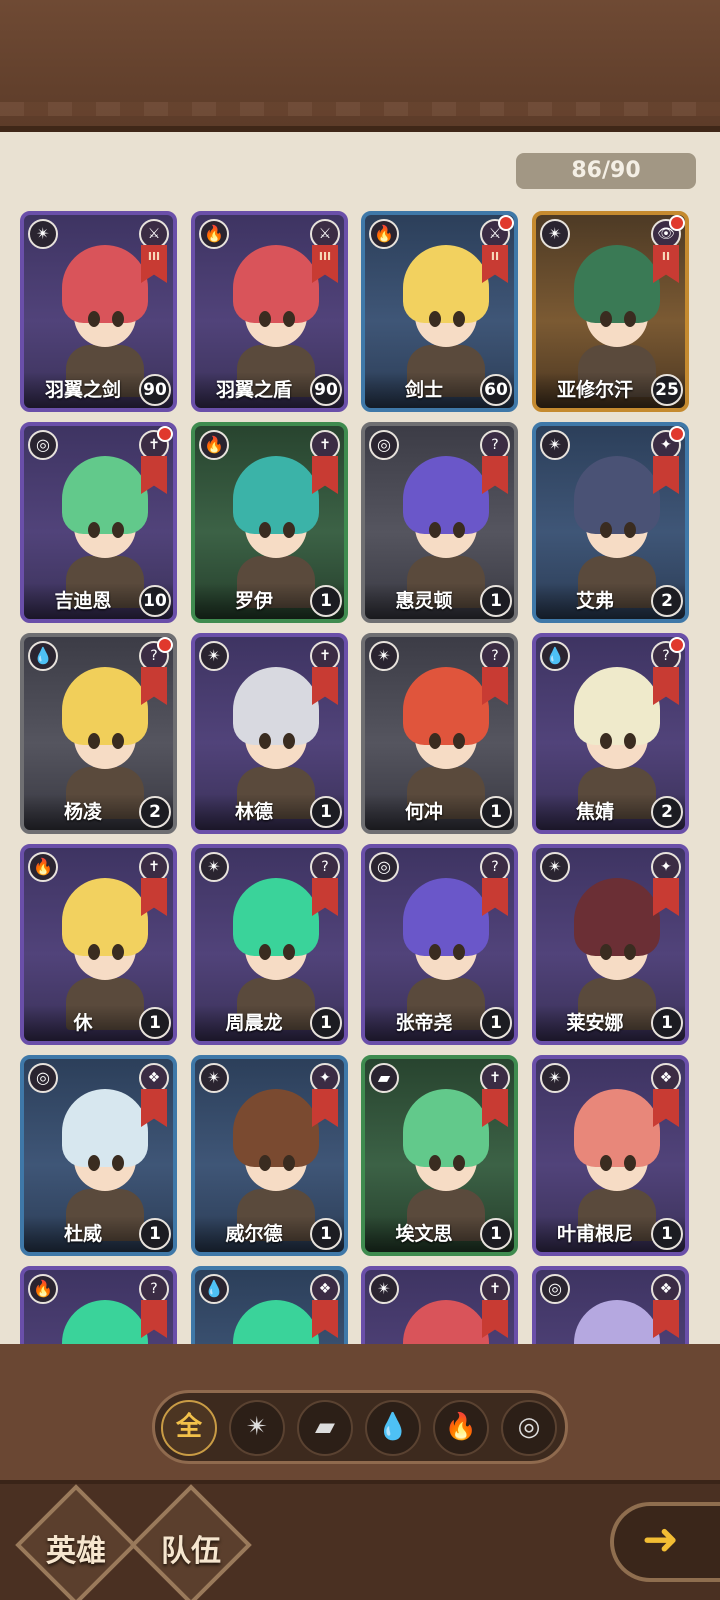 This screenshot has width=720, height=1600. What do you see at coordinates (424, 601) in the screenshot?
I see `hero-name: 惠灵顿` at bounding box center [424, 601].